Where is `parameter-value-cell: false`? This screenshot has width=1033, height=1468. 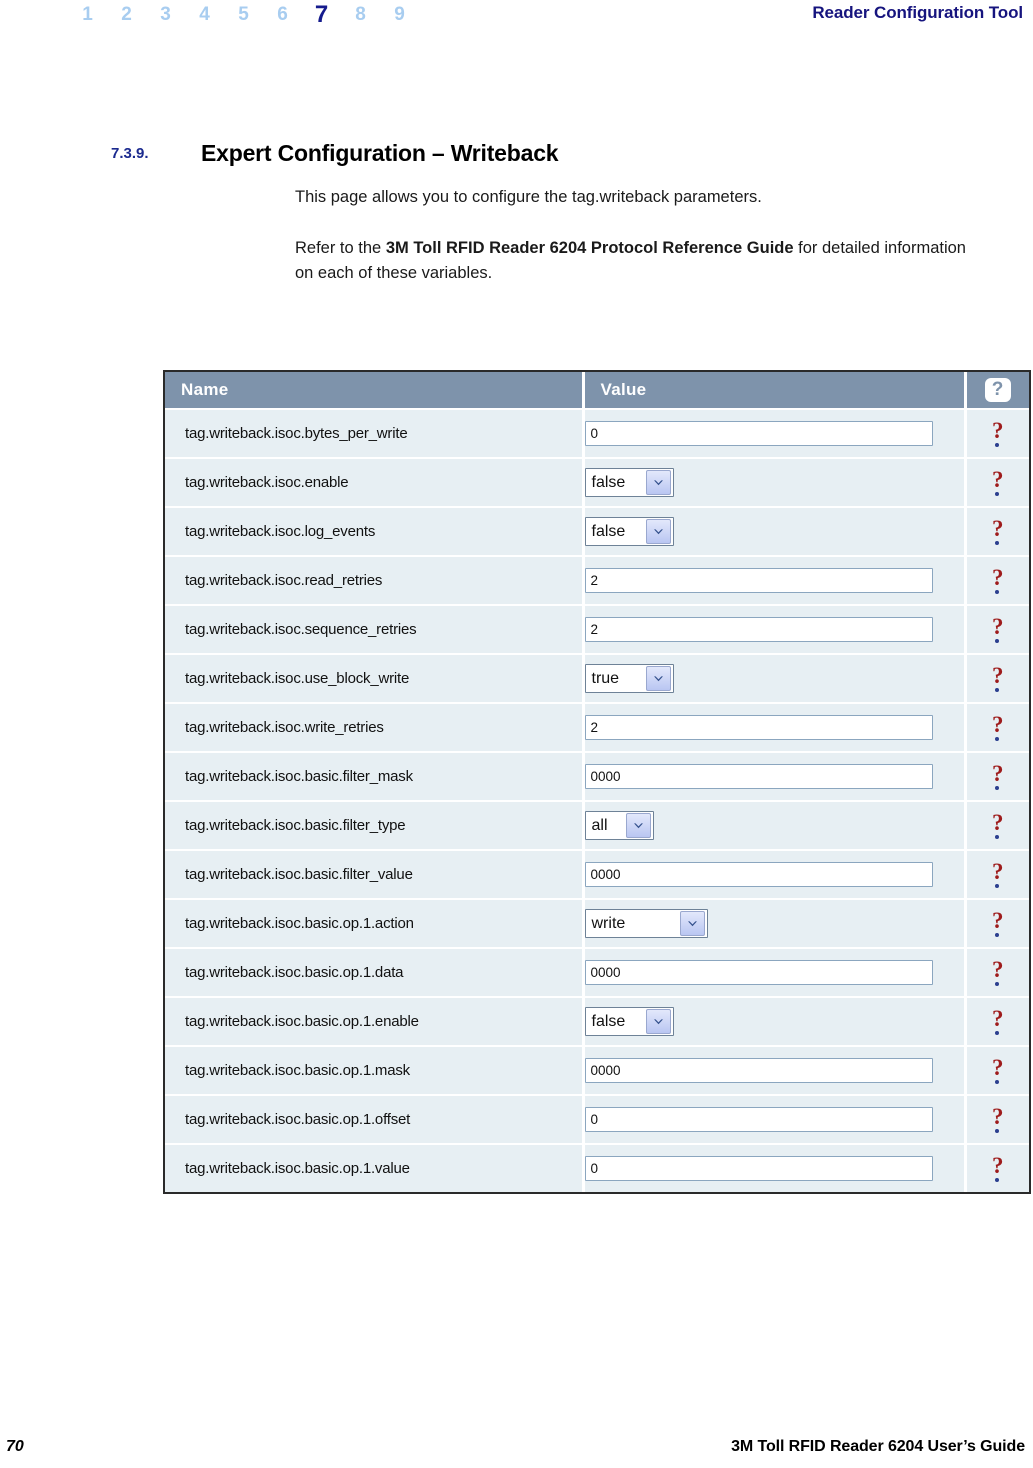 parameter-value-cell: false is located at coordinates (775, 1022).